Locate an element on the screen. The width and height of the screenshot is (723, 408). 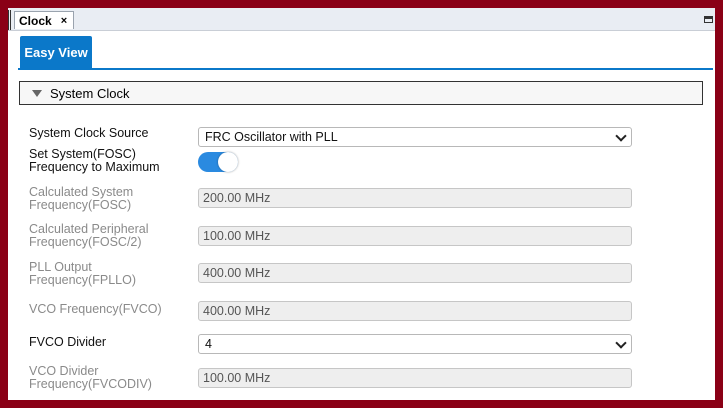
fvco-divider-label: FVCO Divider is located at coordinates (68, 342).